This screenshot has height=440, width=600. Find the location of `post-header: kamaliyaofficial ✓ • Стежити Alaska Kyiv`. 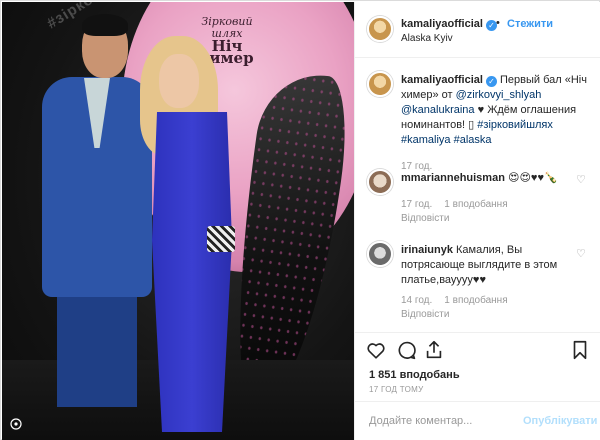

post-header: kamaliyaofficial ✓ • Стежити Alaska Kyiv is located at coordinates (477, 30).